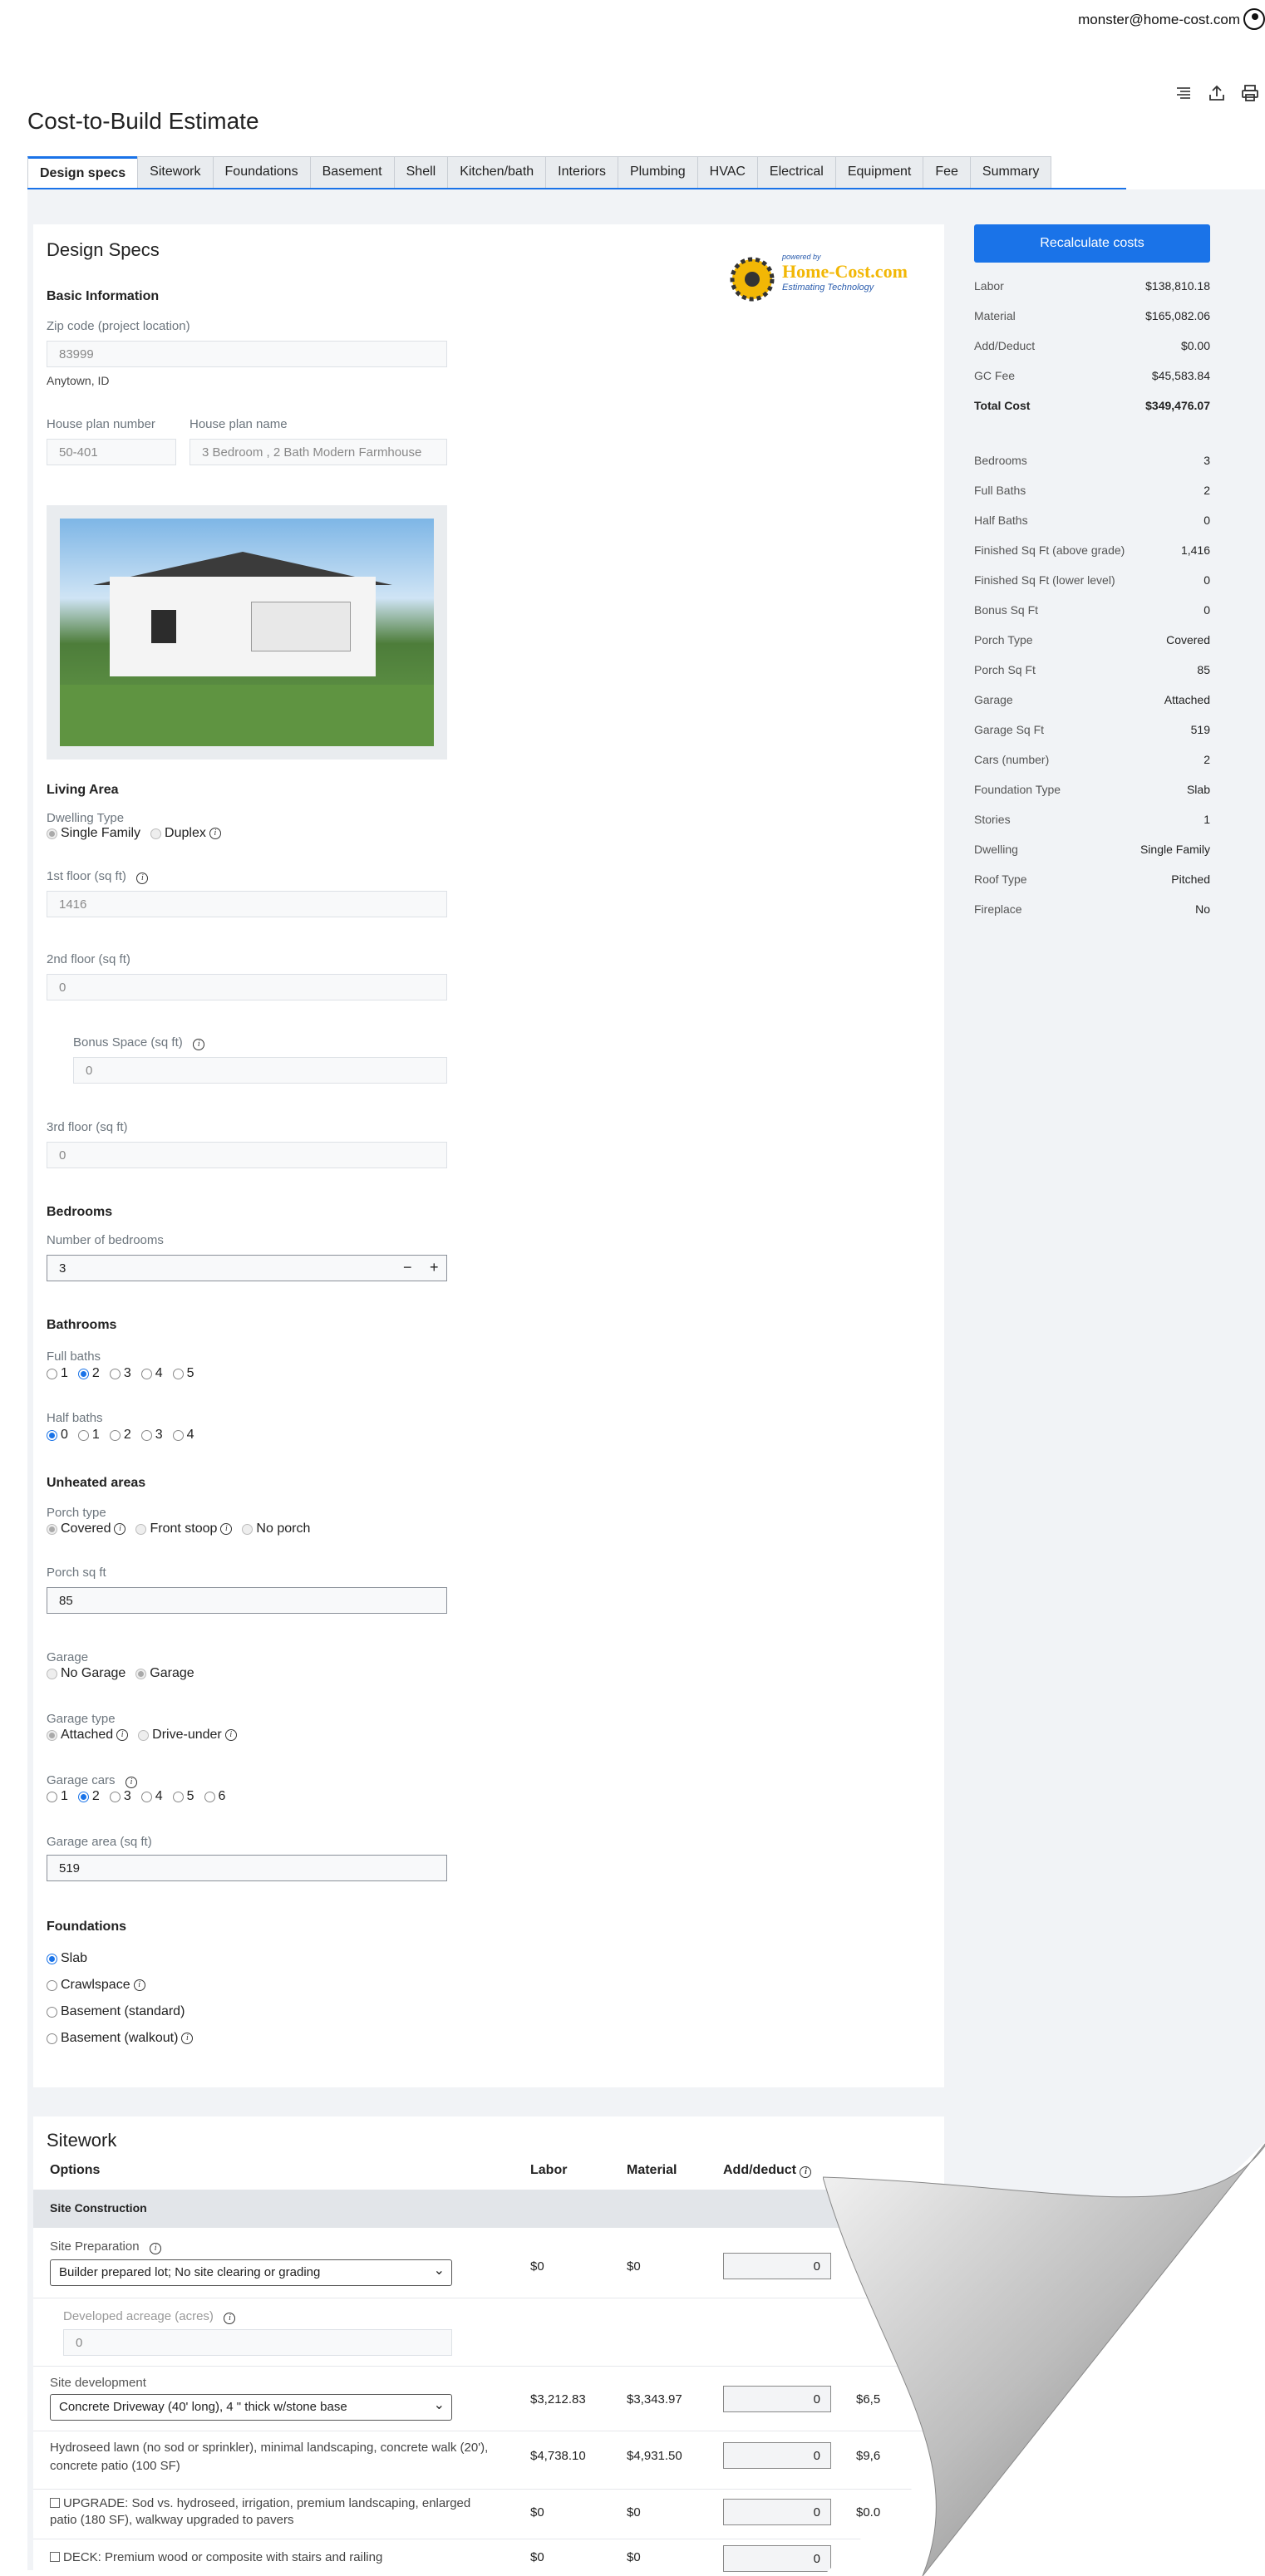 The width and height of the screenshot is (1265, 2576). Describe the element at coordinates (120, 1796) in the screenshot. I see `garage-cars-option: 3` at that location.